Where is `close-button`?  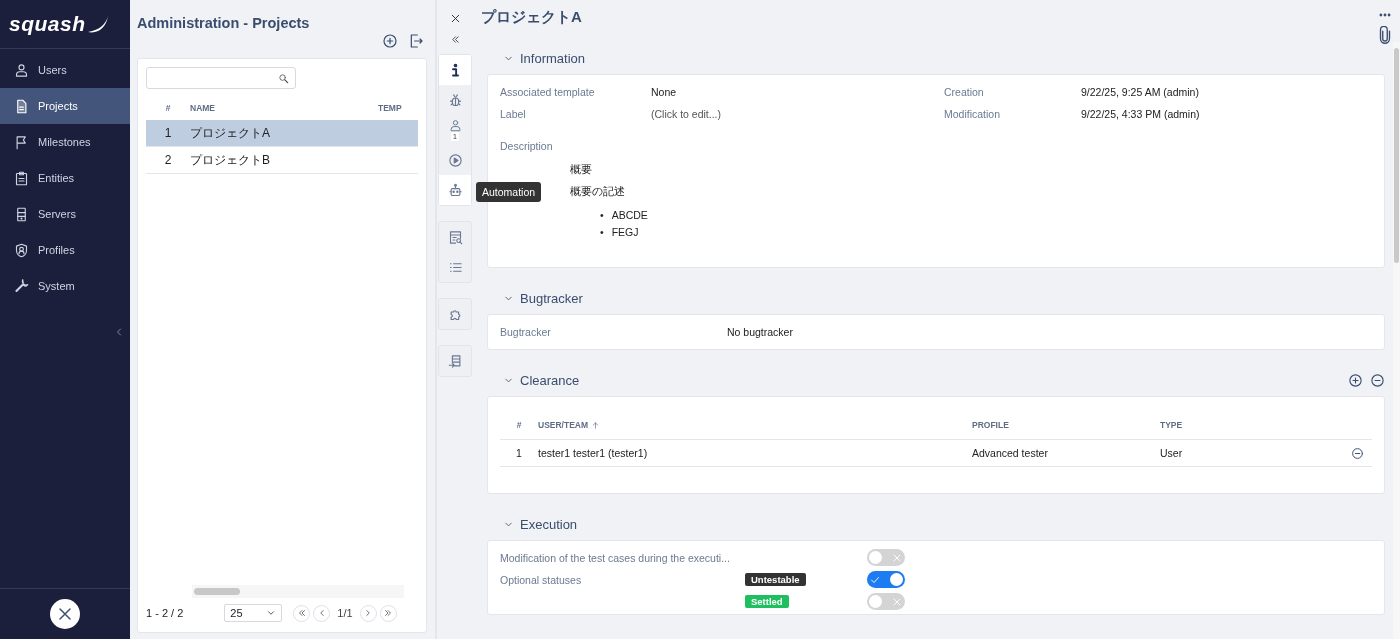 close-button is located at coordinates (65, 614).